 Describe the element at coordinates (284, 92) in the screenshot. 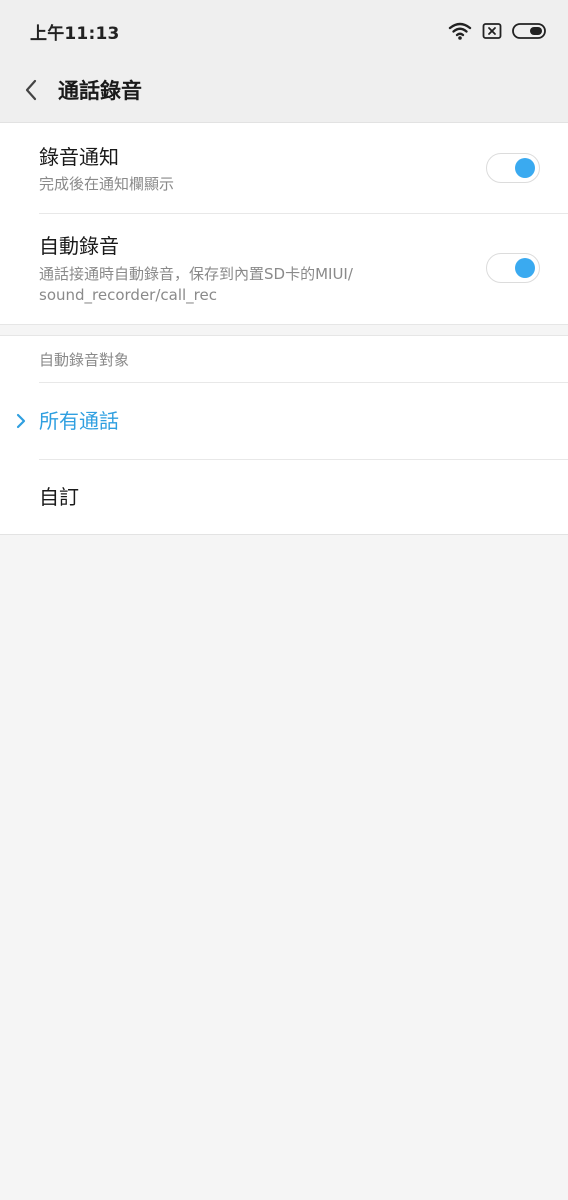

I see `title-bar: 通話錄音` at that location.